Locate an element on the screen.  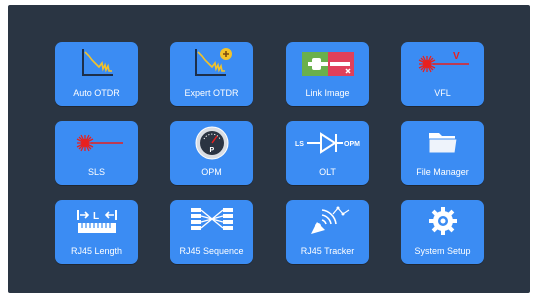
gear-icon is located at coordinates (442, 223).